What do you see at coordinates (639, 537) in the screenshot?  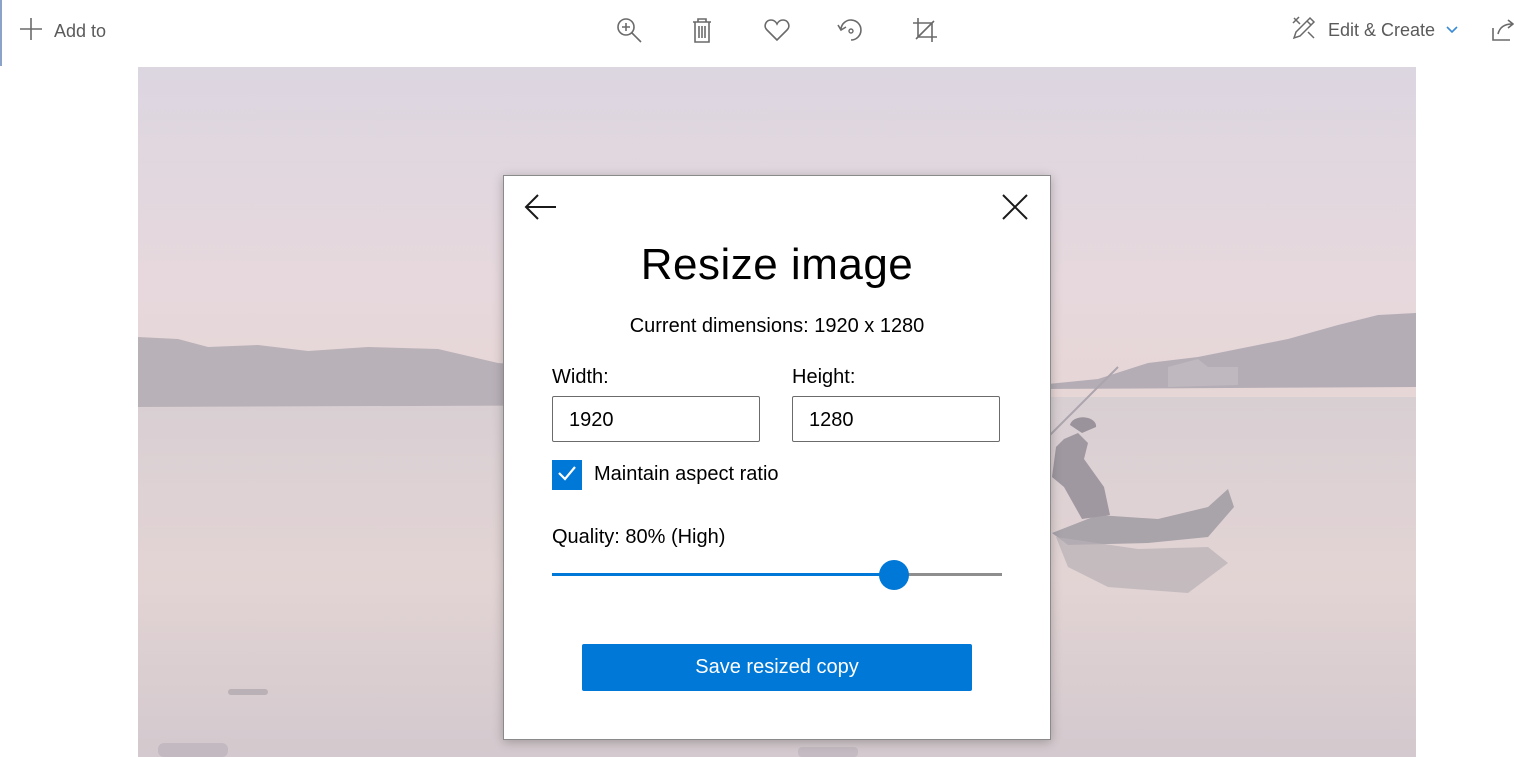 I see `quality-label: Quality: 80% (High)` at bounding box center [639, 537].